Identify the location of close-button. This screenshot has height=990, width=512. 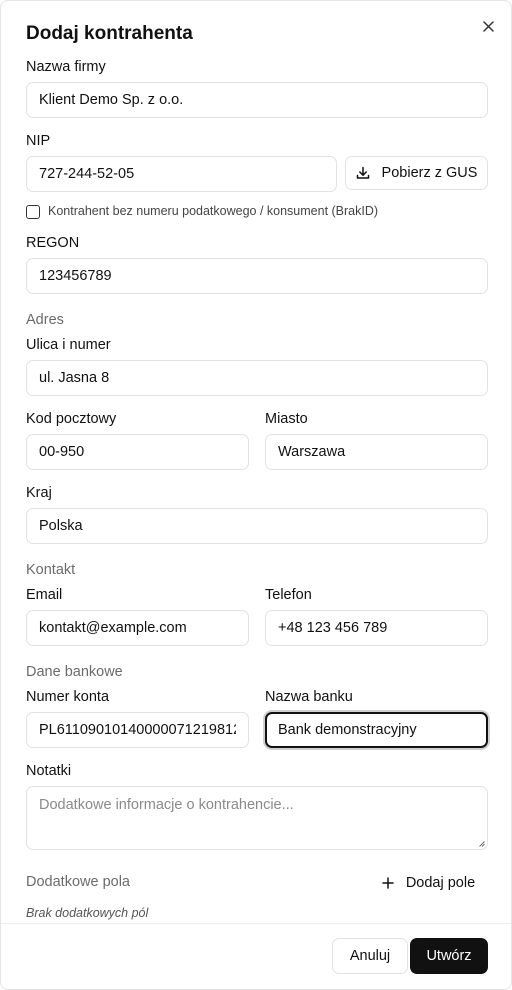
(488, 26).